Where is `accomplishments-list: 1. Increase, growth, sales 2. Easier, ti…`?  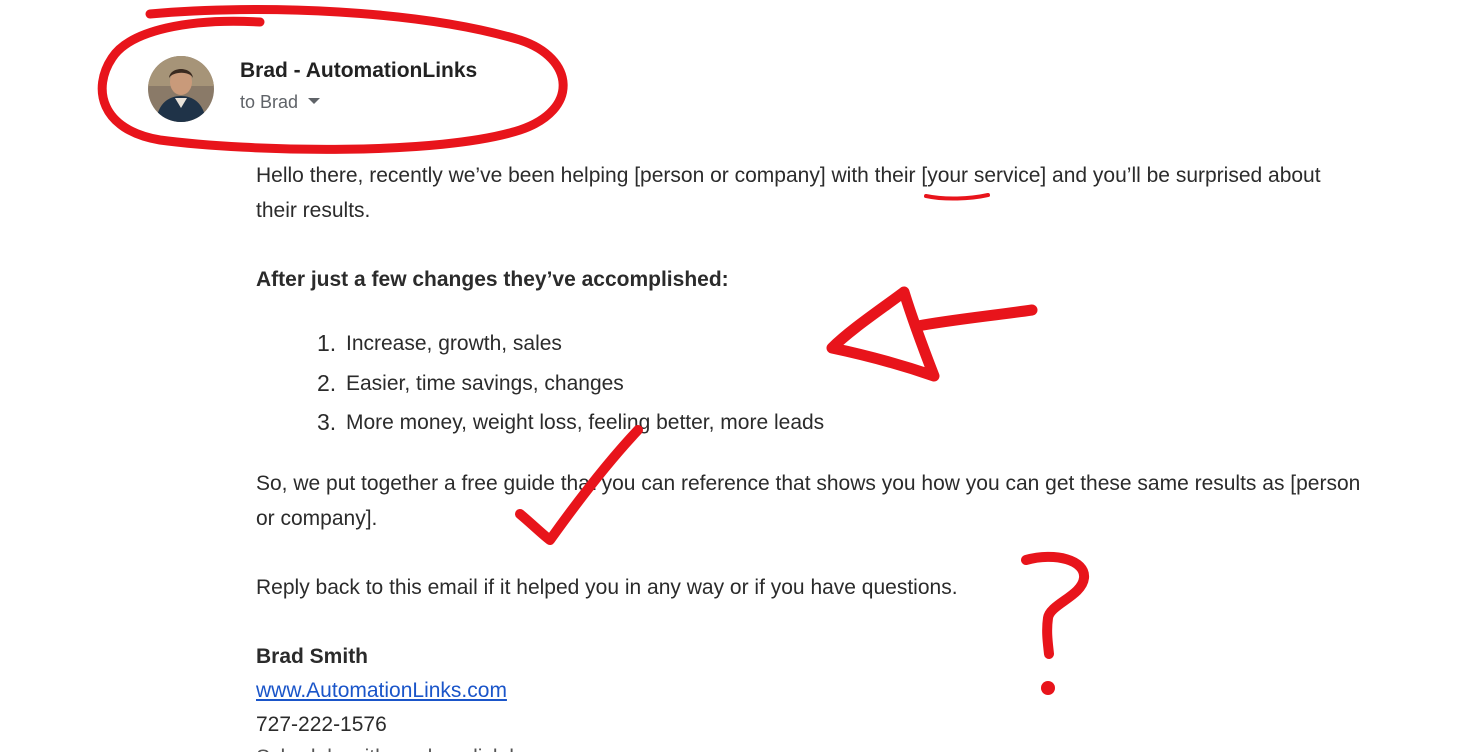
accomplishments-list: 1. Increase, growth, sales 2. Easier, ti… is located at coordinates (656, 383).